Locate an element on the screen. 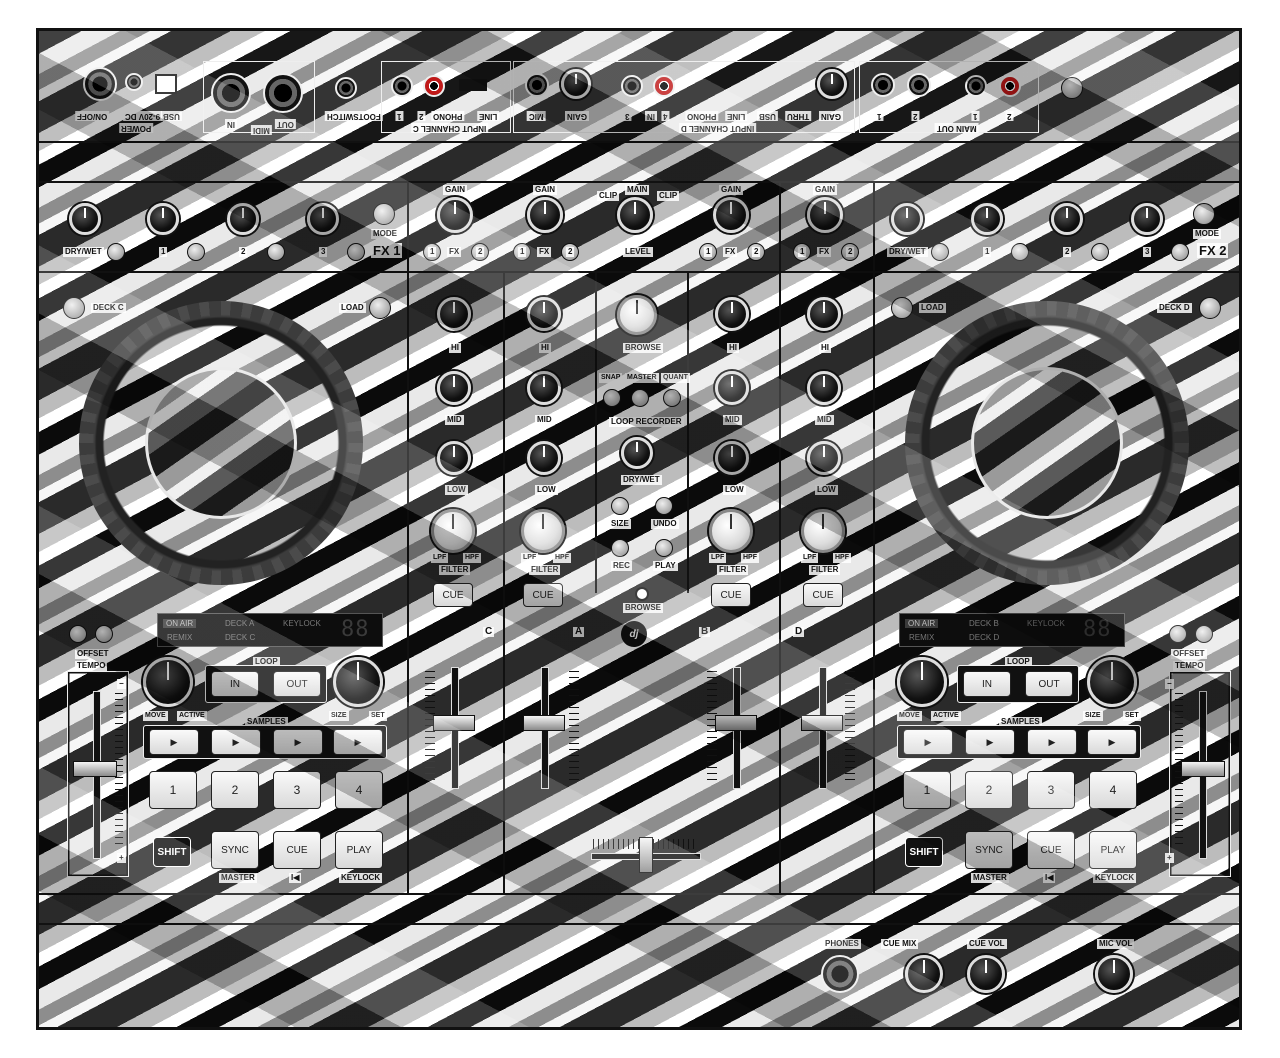 The image size is (1280, 1058). low-knob-a is located at coordinates (544, 458).